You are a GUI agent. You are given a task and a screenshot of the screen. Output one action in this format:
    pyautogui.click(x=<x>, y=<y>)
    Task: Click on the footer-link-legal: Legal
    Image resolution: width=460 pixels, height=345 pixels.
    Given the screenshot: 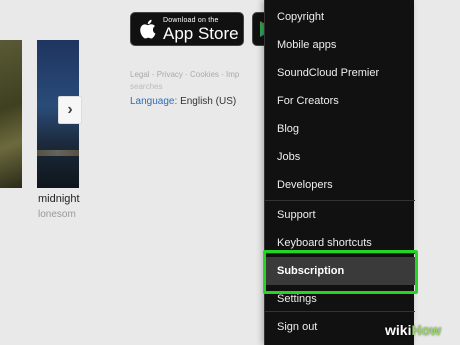 What is the action you would take?
    pyautogui.click(x=140, y=74)
    